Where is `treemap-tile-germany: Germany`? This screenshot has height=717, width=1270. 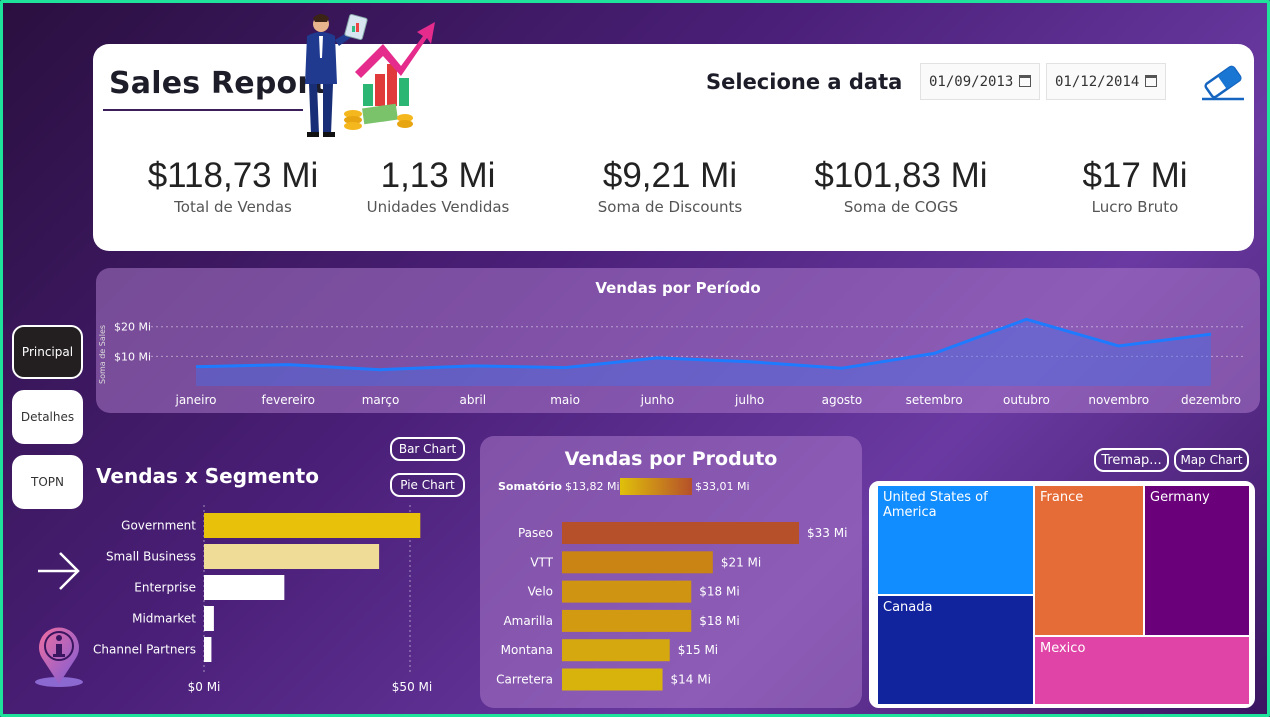
treemap-tile-germany: Germany is located at coordinates (1197, 560).